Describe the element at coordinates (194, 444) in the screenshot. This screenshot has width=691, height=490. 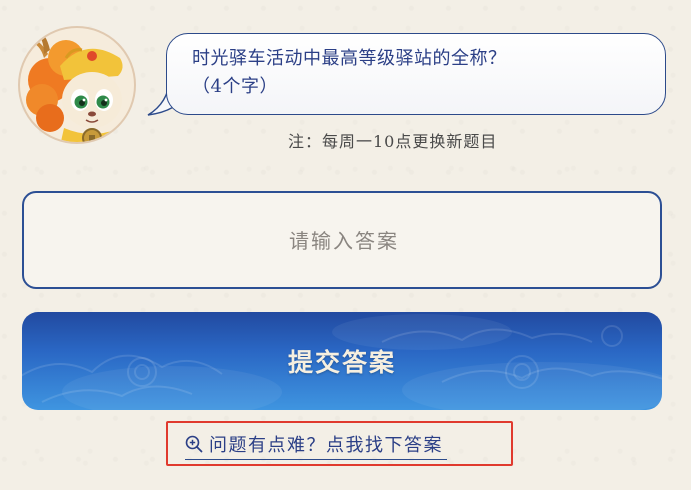
I see `zoom-in-icon` at that location.